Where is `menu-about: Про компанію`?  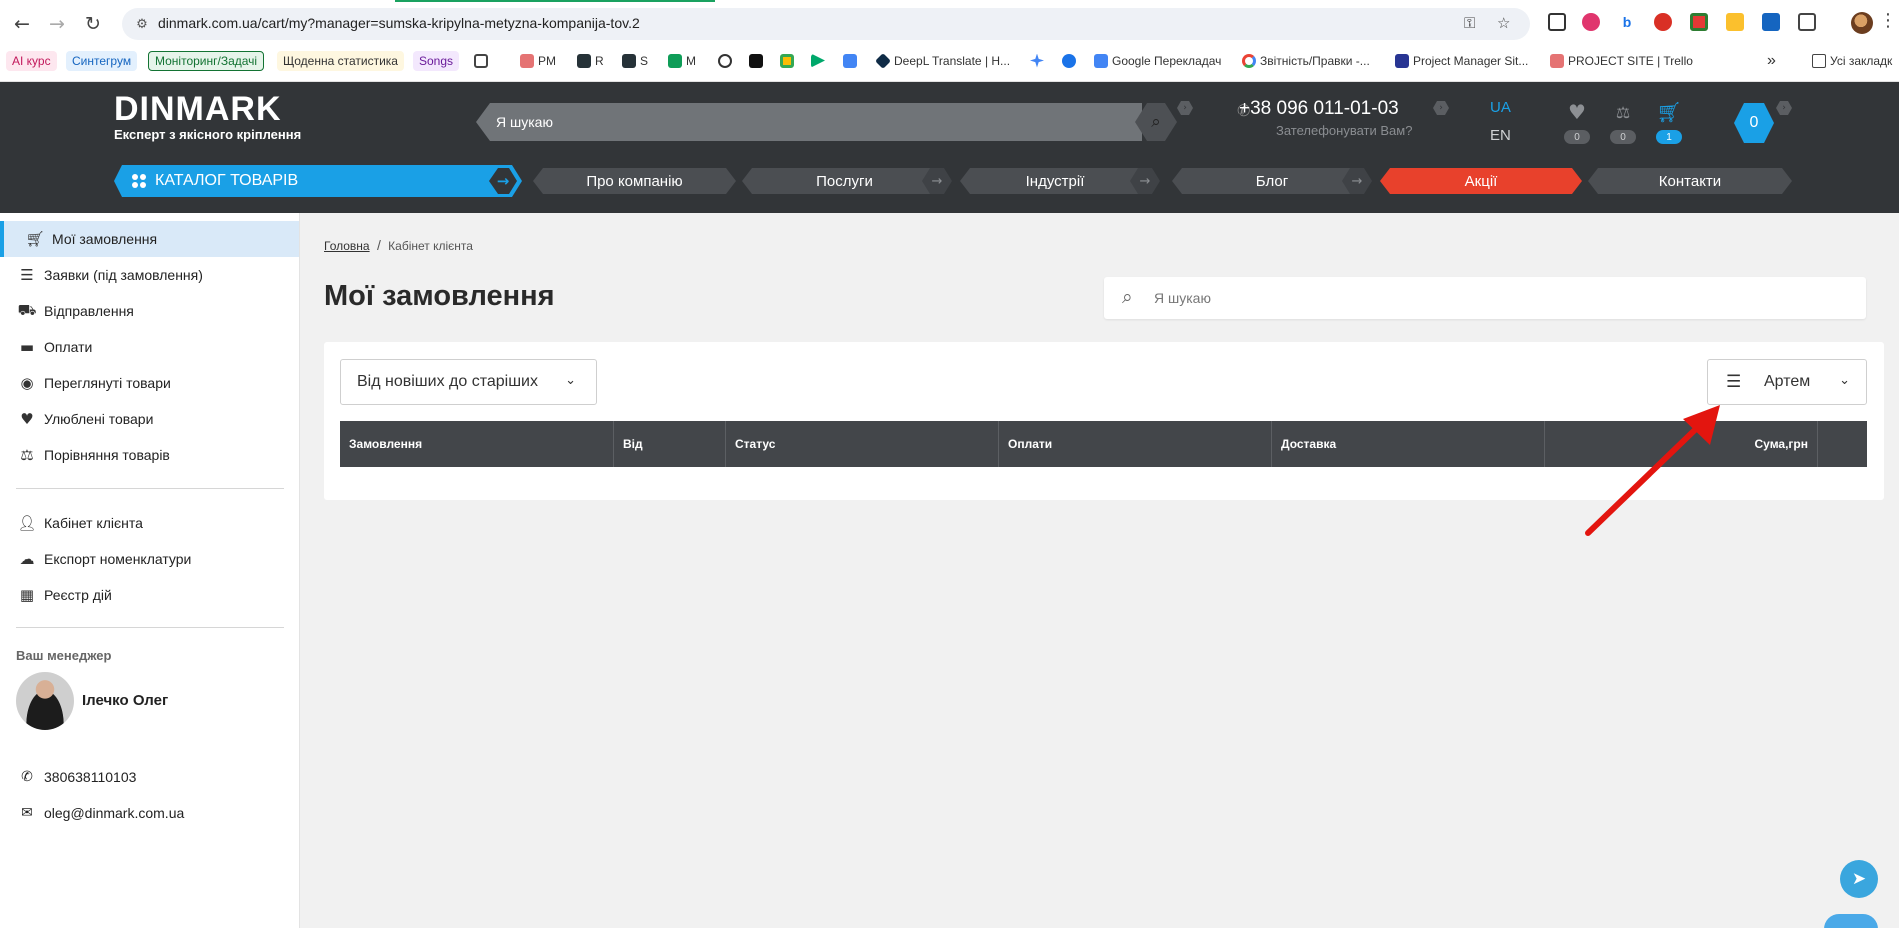
menu-about: Про компанію is located at coordinates (634, 181).